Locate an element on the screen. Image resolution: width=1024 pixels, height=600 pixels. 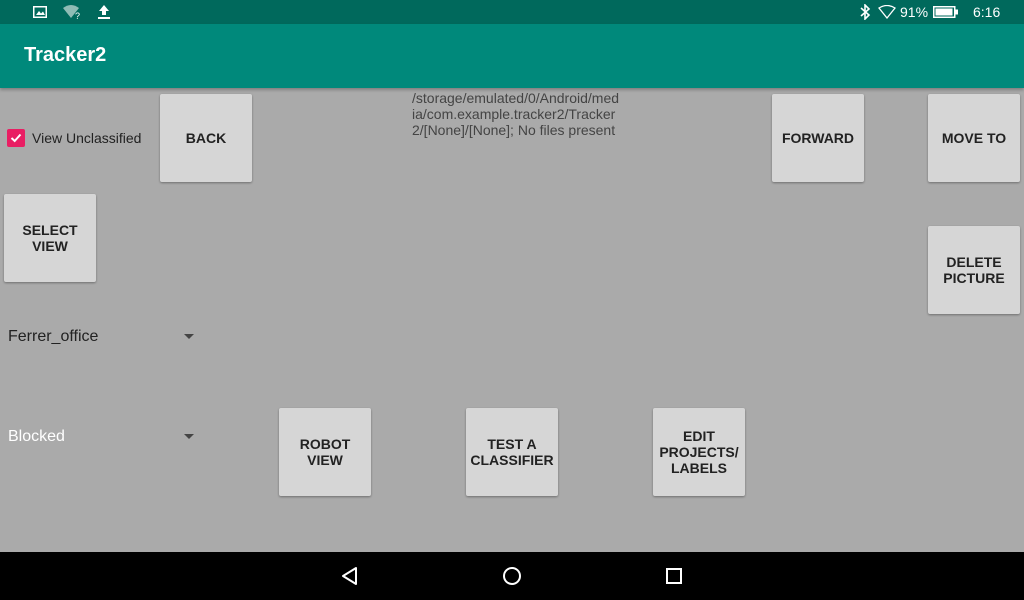
checkbox-checked-icon is located at coordinates (16, 138).